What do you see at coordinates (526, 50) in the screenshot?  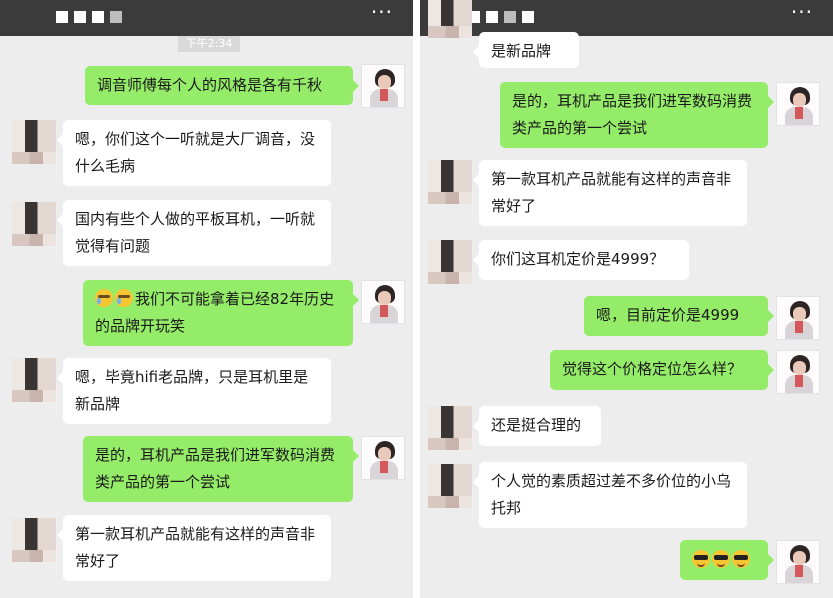 I see `message-bubble-incoming: 是新品牌` at bounding box center [526, 50].